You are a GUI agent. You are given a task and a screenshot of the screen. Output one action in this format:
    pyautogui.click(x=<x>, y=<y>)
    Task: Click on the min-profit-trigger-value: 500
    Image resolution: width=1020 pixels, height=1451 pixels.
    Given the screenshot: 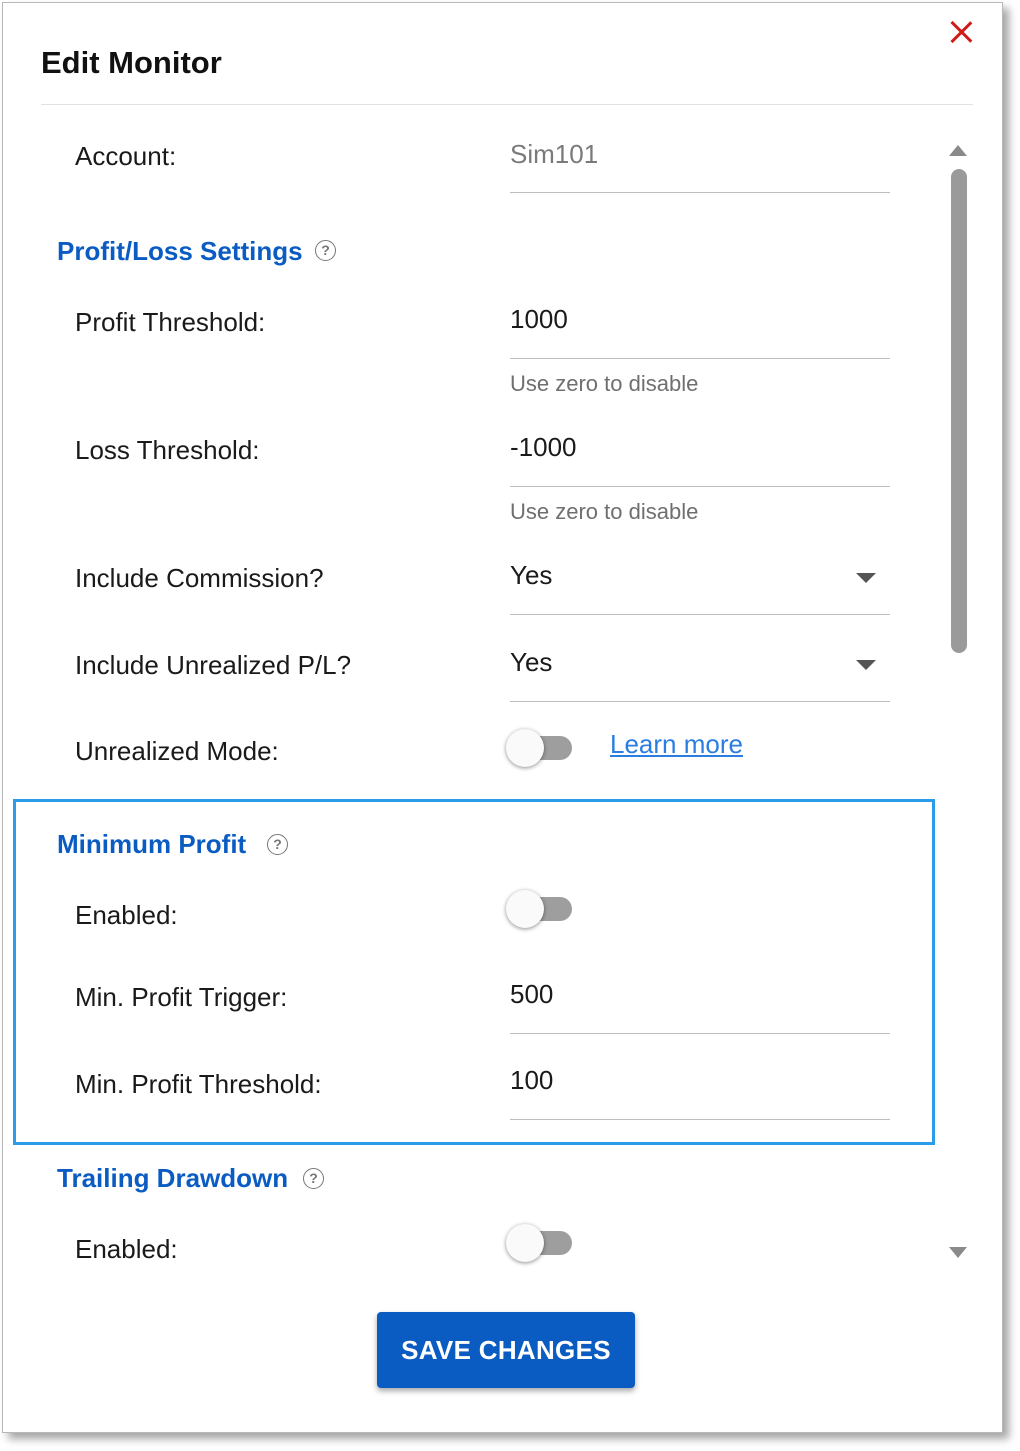 What is the action you would take?
    pyautogui.click(x=532, y=994)
    